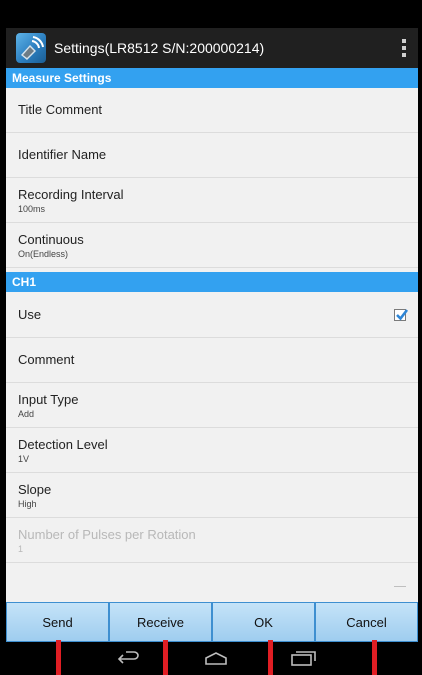 Image resolution: width=422 pixels, height=675 pixels. I want to click on setting-value: 1V, so click(24, 459).